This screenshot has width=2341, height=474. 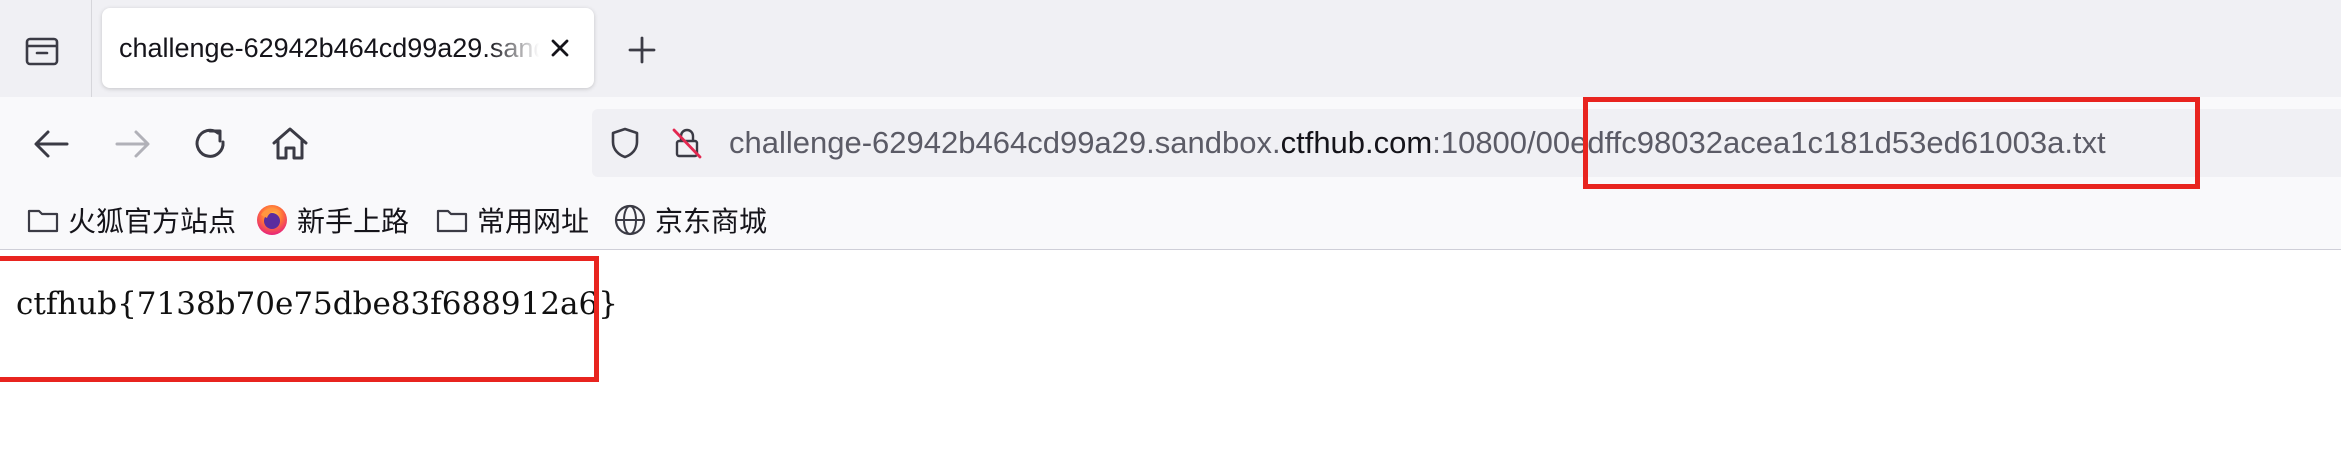 I want to click on url-highlight-box, so click(x=1891, y=143).